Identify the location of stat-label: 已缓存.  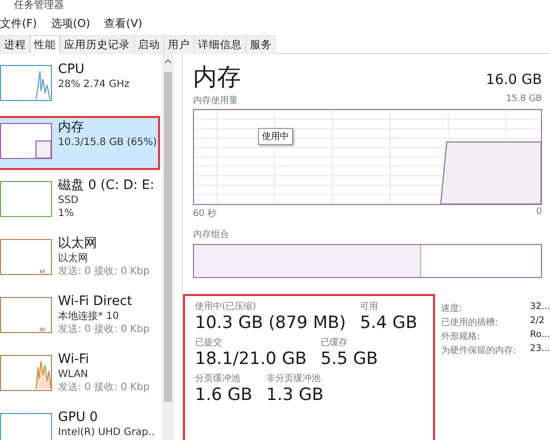
(334, 342).